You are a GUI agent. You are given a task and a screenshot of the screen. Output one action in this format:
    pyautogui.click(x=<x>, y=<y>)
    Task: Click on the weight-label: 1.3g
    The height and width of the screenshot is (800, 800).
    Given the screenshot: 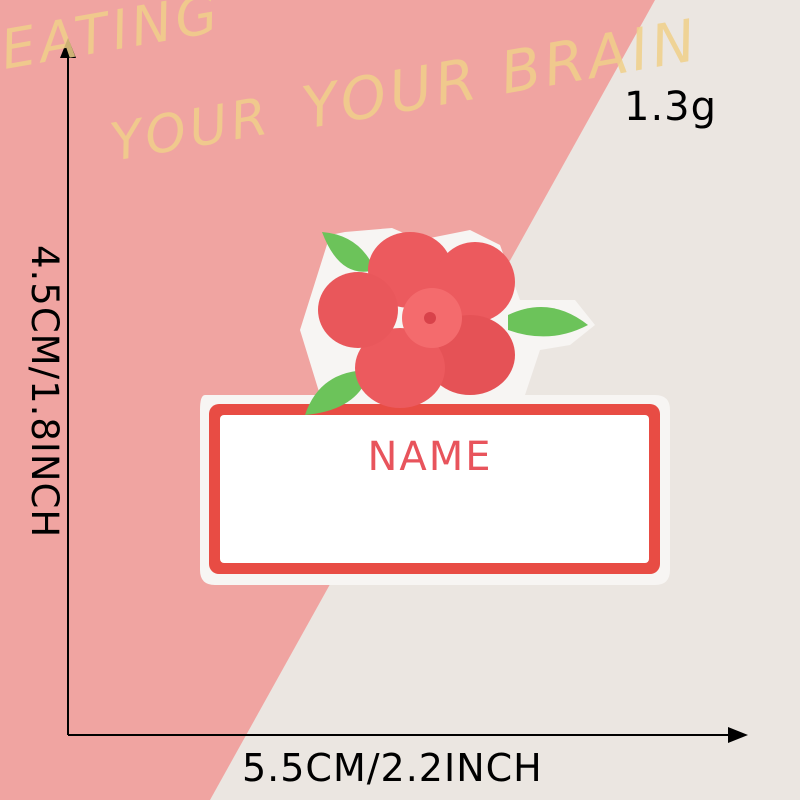 What is the action you would take?
    pyautogui.click(x=671, y=107)
    